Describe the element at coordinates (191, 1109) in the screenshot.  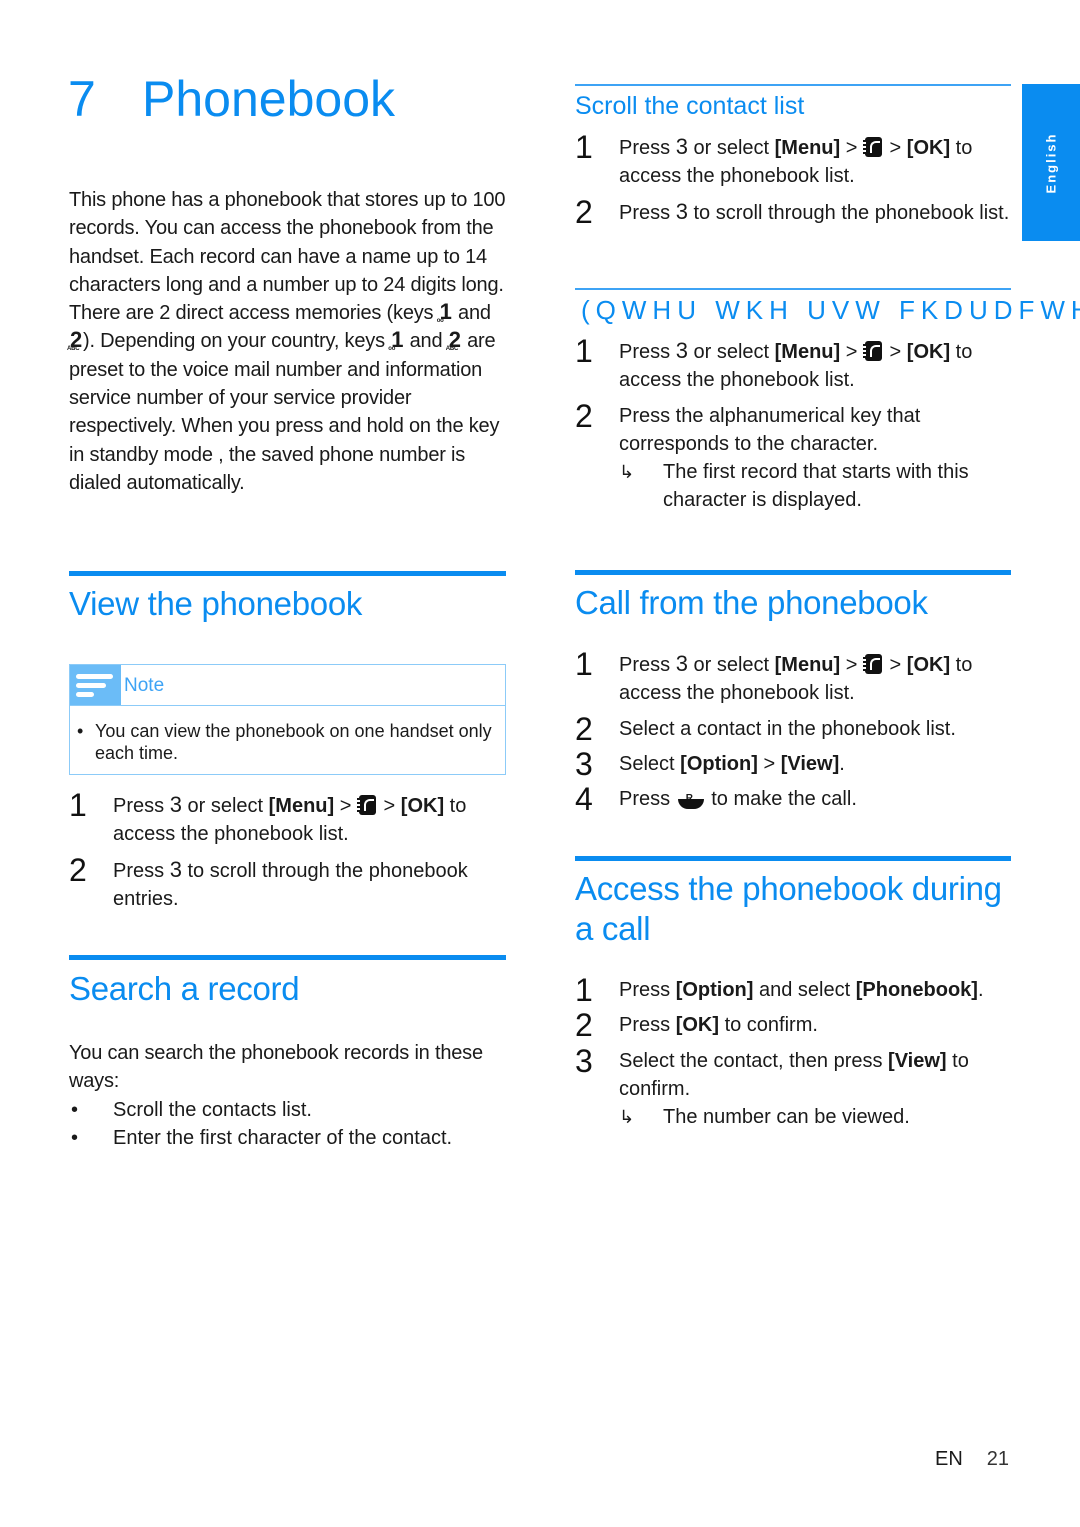
I see `list-item: • Scroll the contacts list.` at that location.